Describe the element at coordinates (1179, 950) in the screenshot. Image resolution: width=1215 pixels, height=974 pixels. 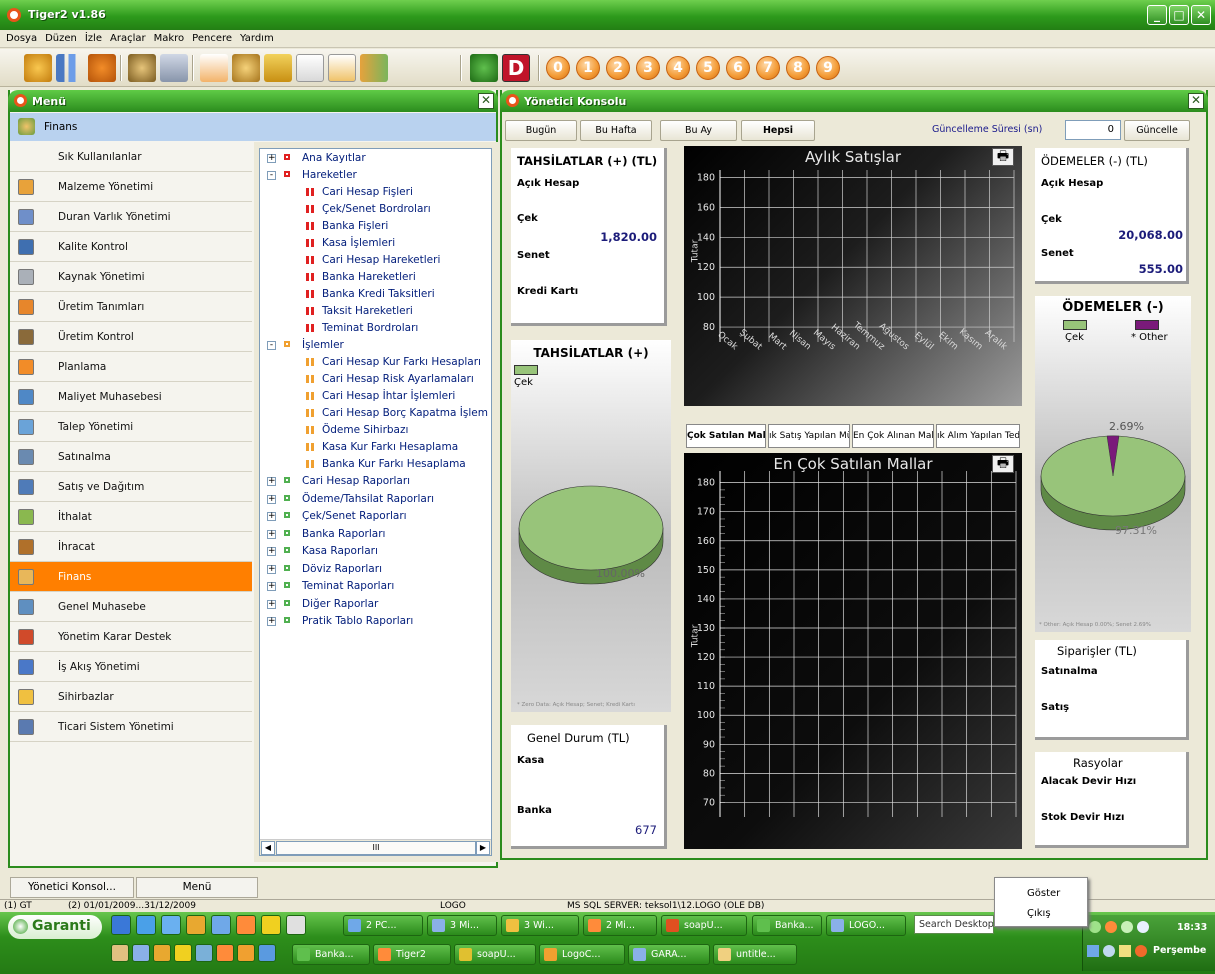
I see `clock-day: Perşembe` at that location.